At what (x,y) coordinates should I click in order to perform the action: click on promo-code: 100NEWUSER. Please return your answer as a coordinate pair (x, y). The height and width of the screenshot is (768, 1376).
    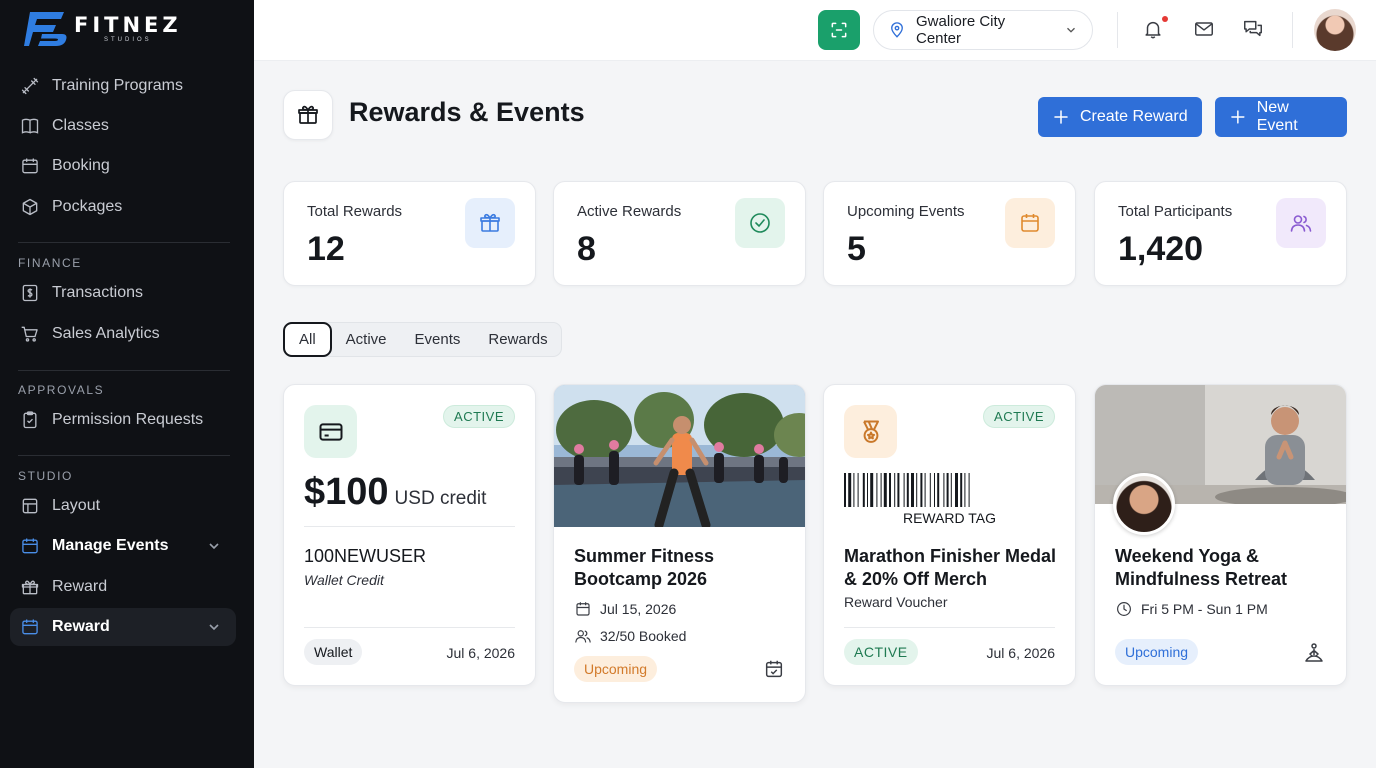
    Looking at the image, I should click on (365, 556).